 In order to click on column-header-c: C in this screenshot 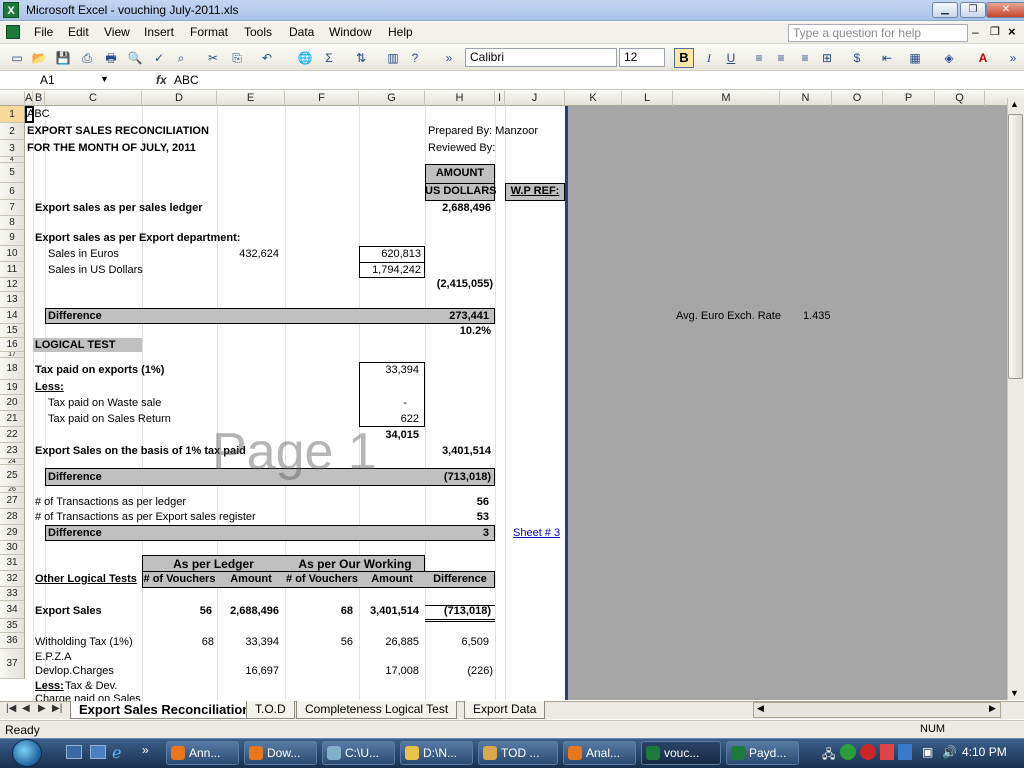, I will do `click(93, 98)`.